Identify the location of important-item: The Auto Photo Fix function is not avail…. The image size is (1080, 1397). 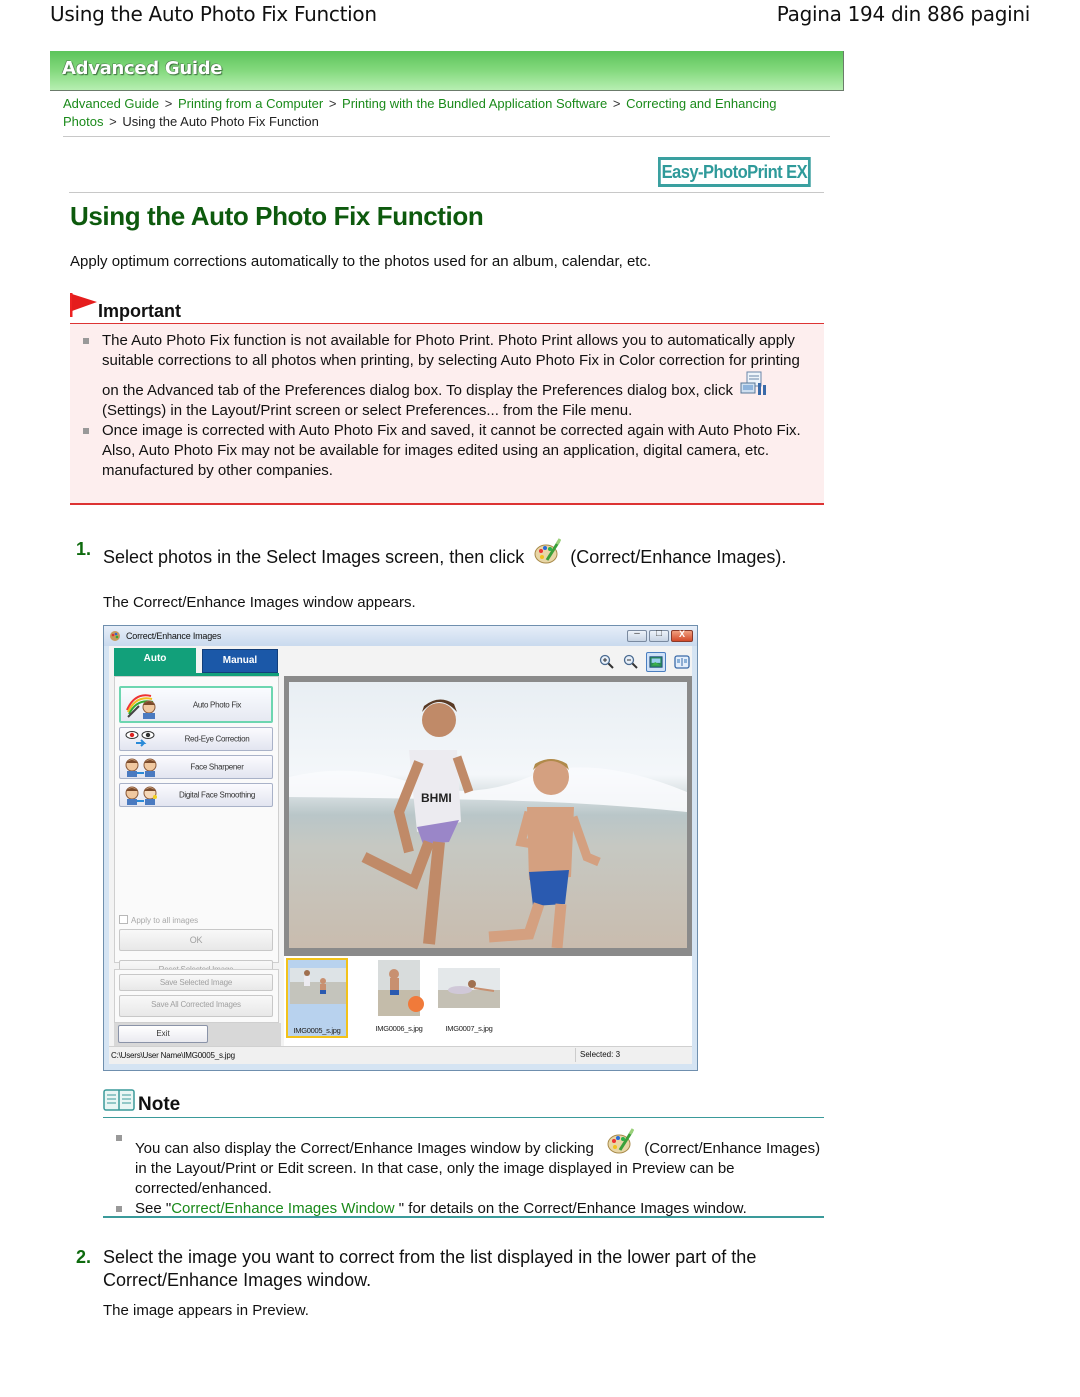
(442, 376).